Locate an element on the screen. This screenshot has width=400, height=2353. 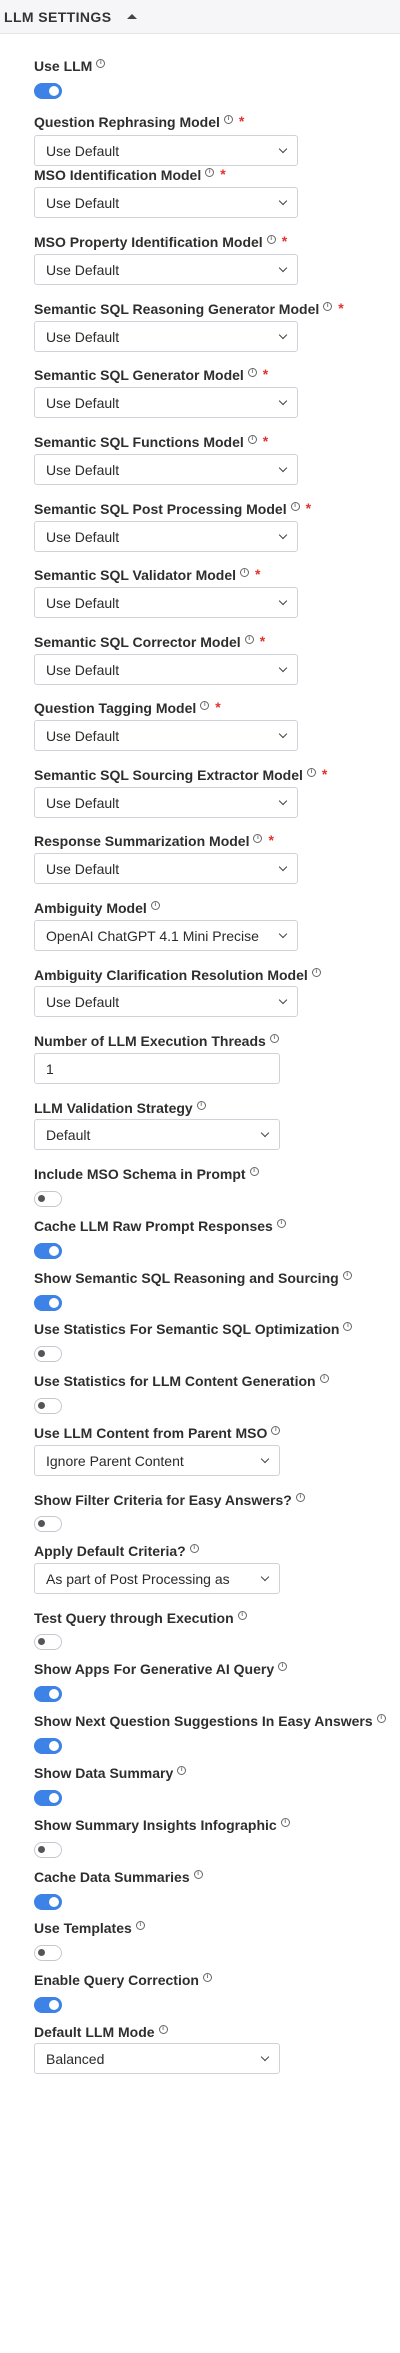
include-mso-schema-toggle is located at coordinates (48, 1199).